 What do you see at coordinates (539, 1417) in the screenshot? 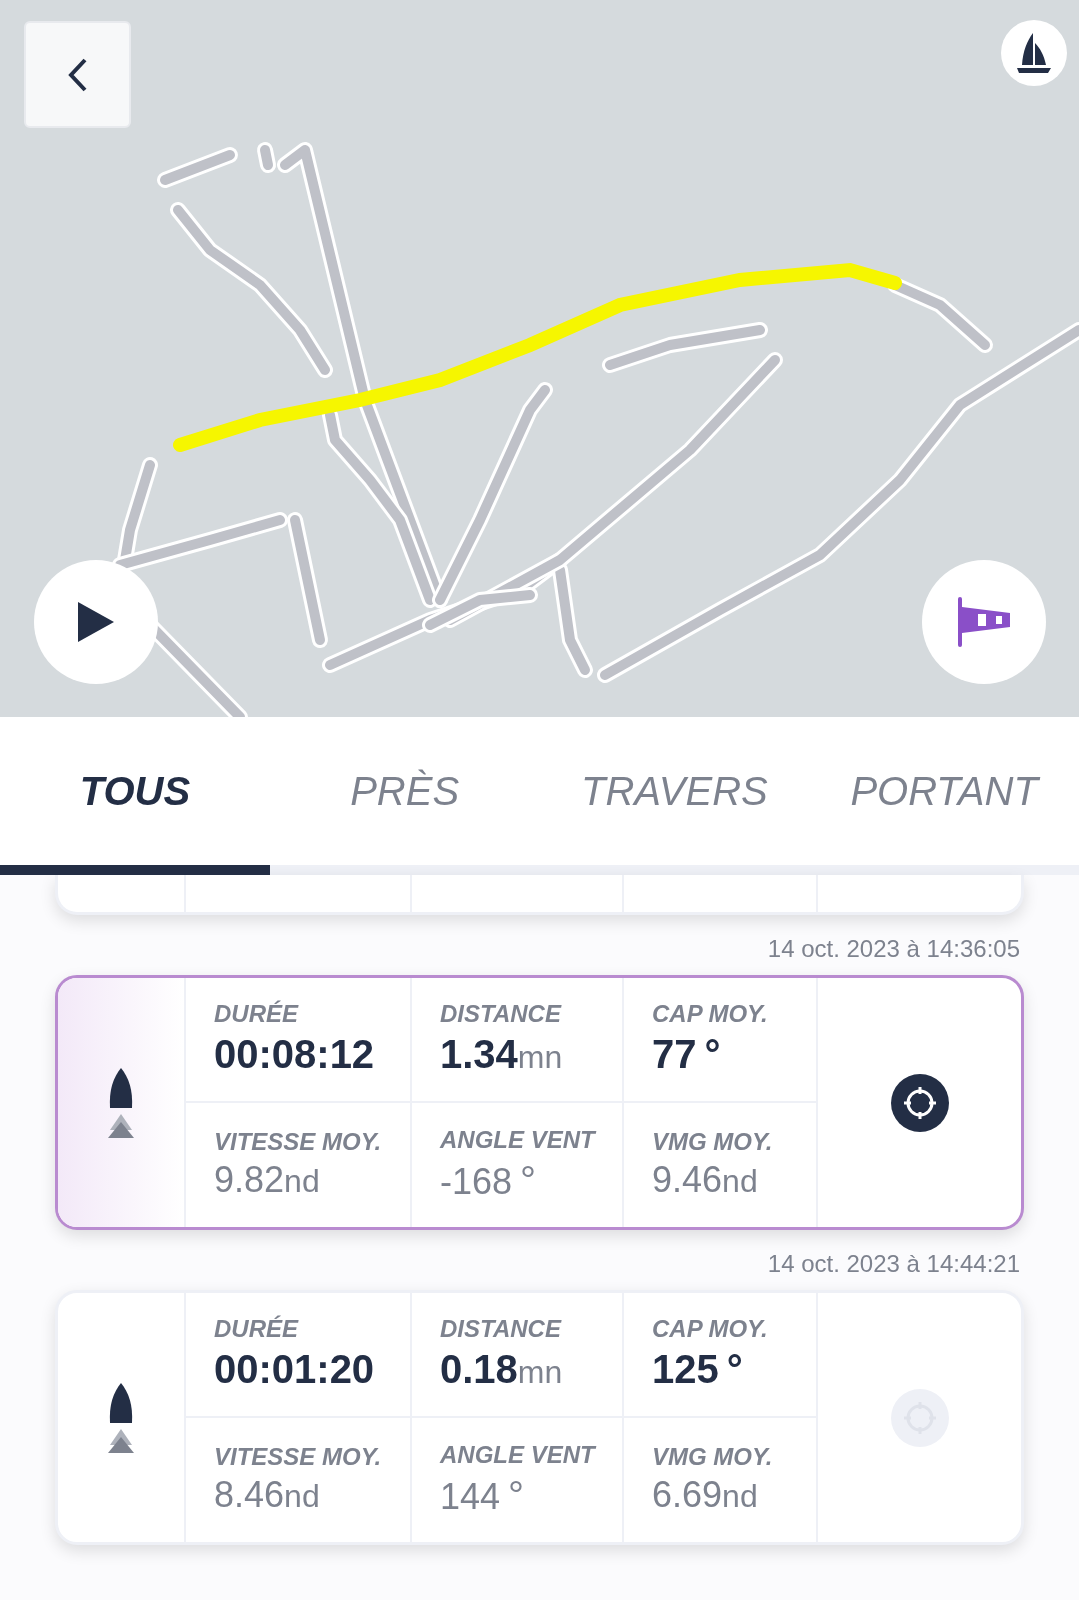
I see `segment-card: DURÉE 00:01:20 DISTANCE 0.18mn CAP MOY. 125 ° VITESSE MOY. 8.46nd ANGLE VENT 144 ° VMG MOY. 6.69nd` at bounding box center [539, 1417].